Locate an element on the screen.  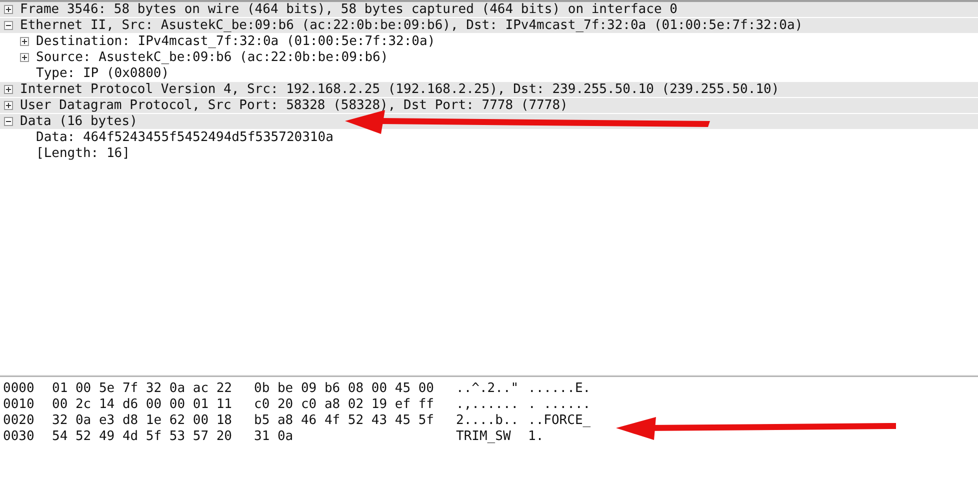
tree-item-label: Data: 464f5243455f5452494d5f535720310a is located at coordinates (185, 138).